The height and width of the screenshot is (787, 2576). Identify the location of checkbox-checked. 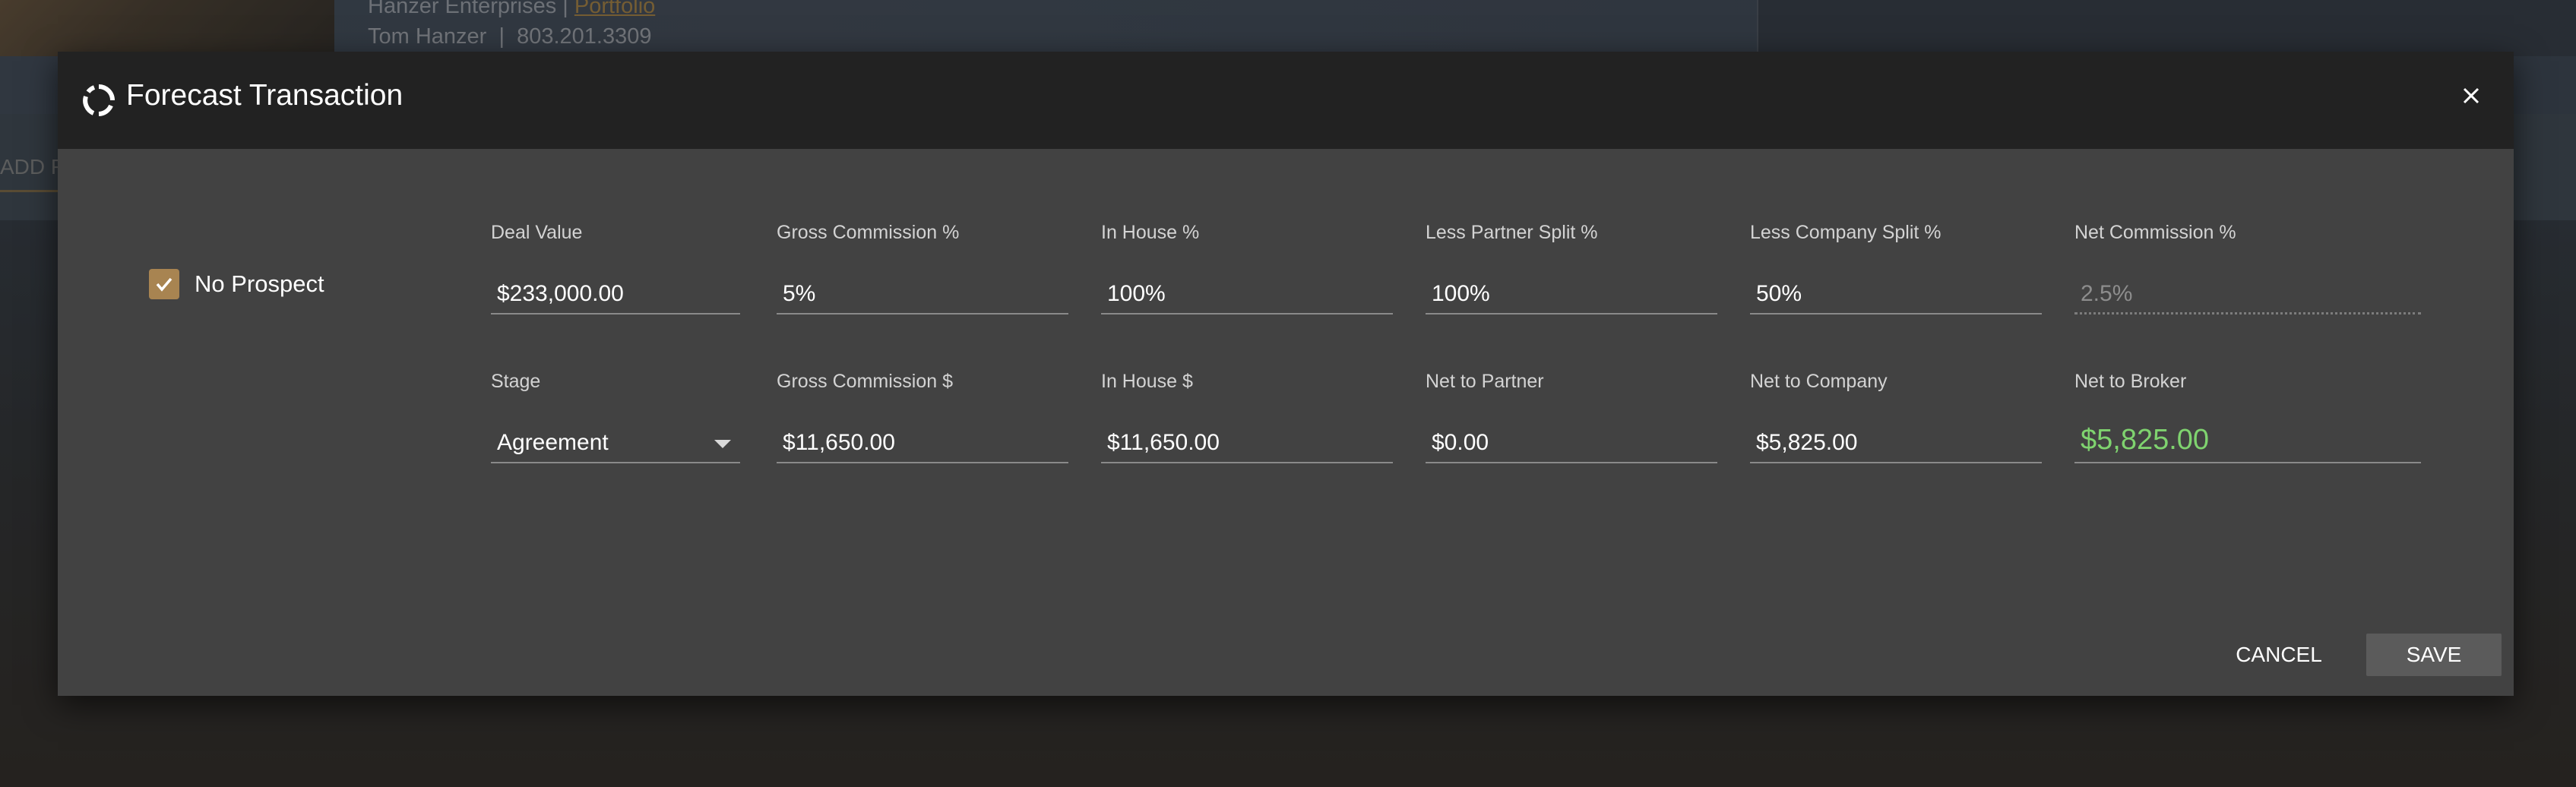
(164, 284).